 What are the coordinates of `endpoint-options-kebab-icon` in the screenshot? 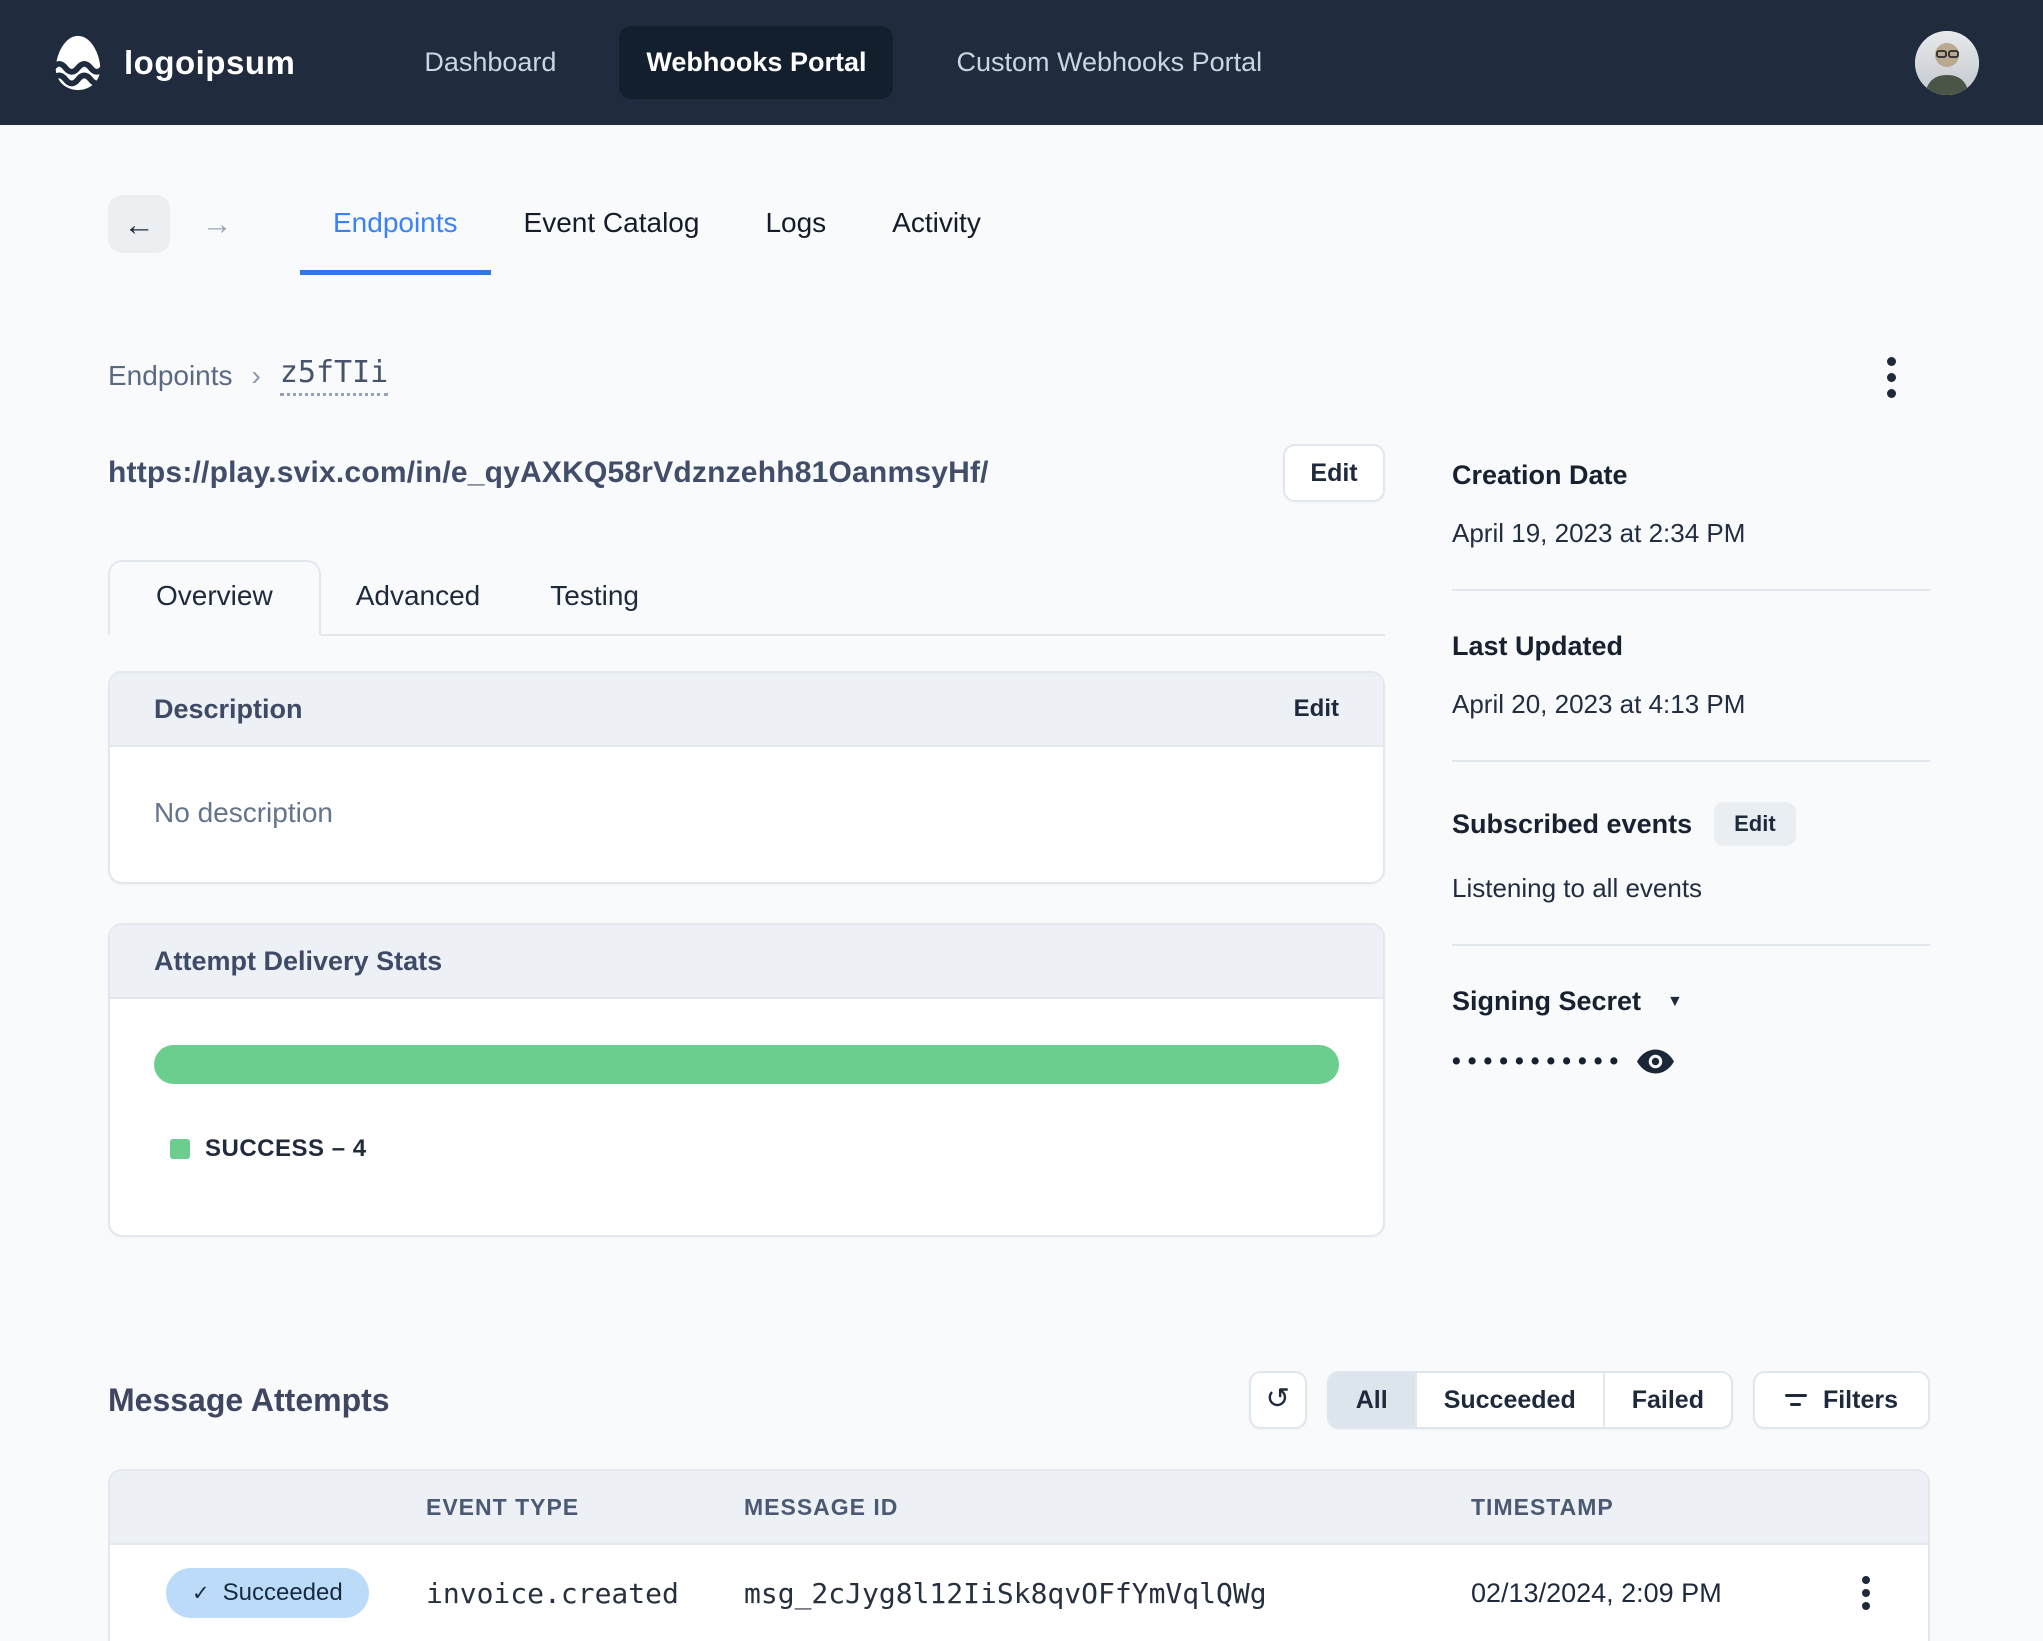 It's located at (1891, 377).